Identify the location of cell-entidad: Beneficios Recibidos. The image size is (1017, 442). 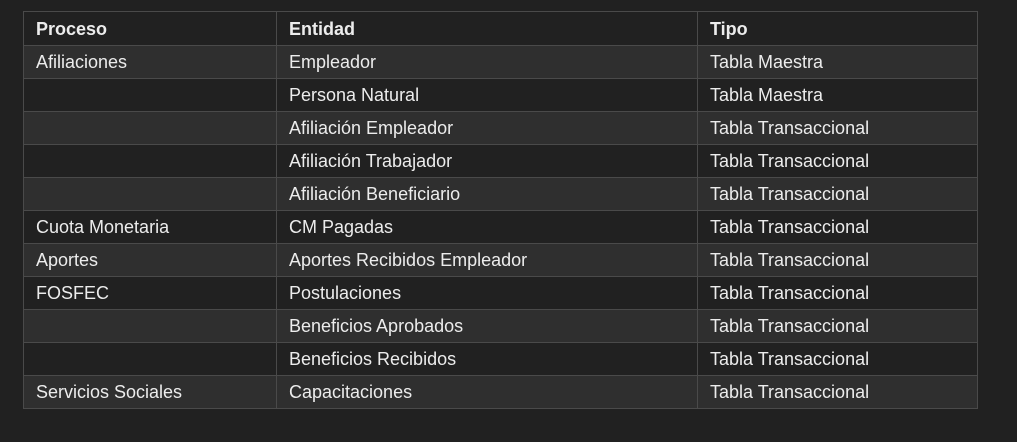
(487, 359).